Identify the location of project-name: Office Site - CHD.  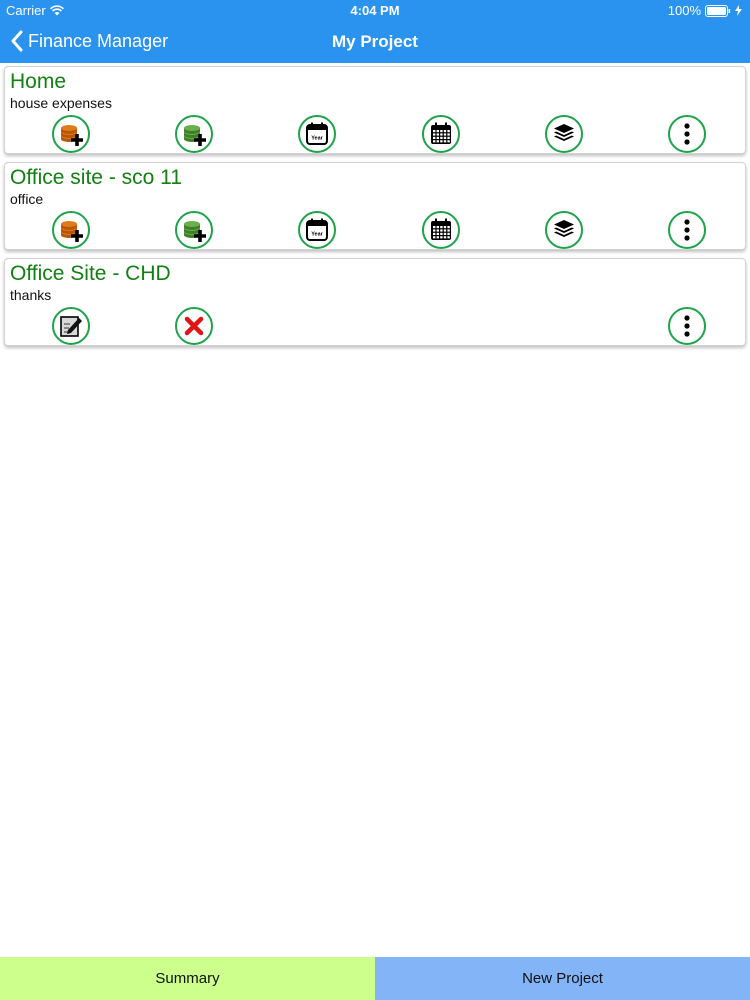
(90, 273).